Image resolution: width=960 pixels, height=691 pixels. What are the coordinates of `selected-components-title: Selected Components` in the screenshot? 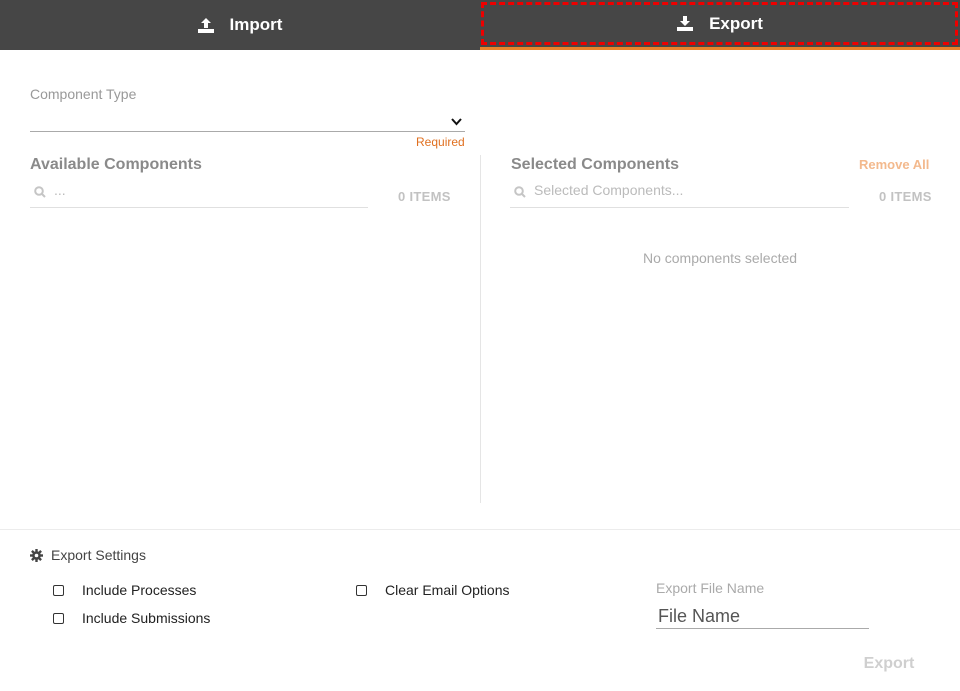 It's located at (595, 164).